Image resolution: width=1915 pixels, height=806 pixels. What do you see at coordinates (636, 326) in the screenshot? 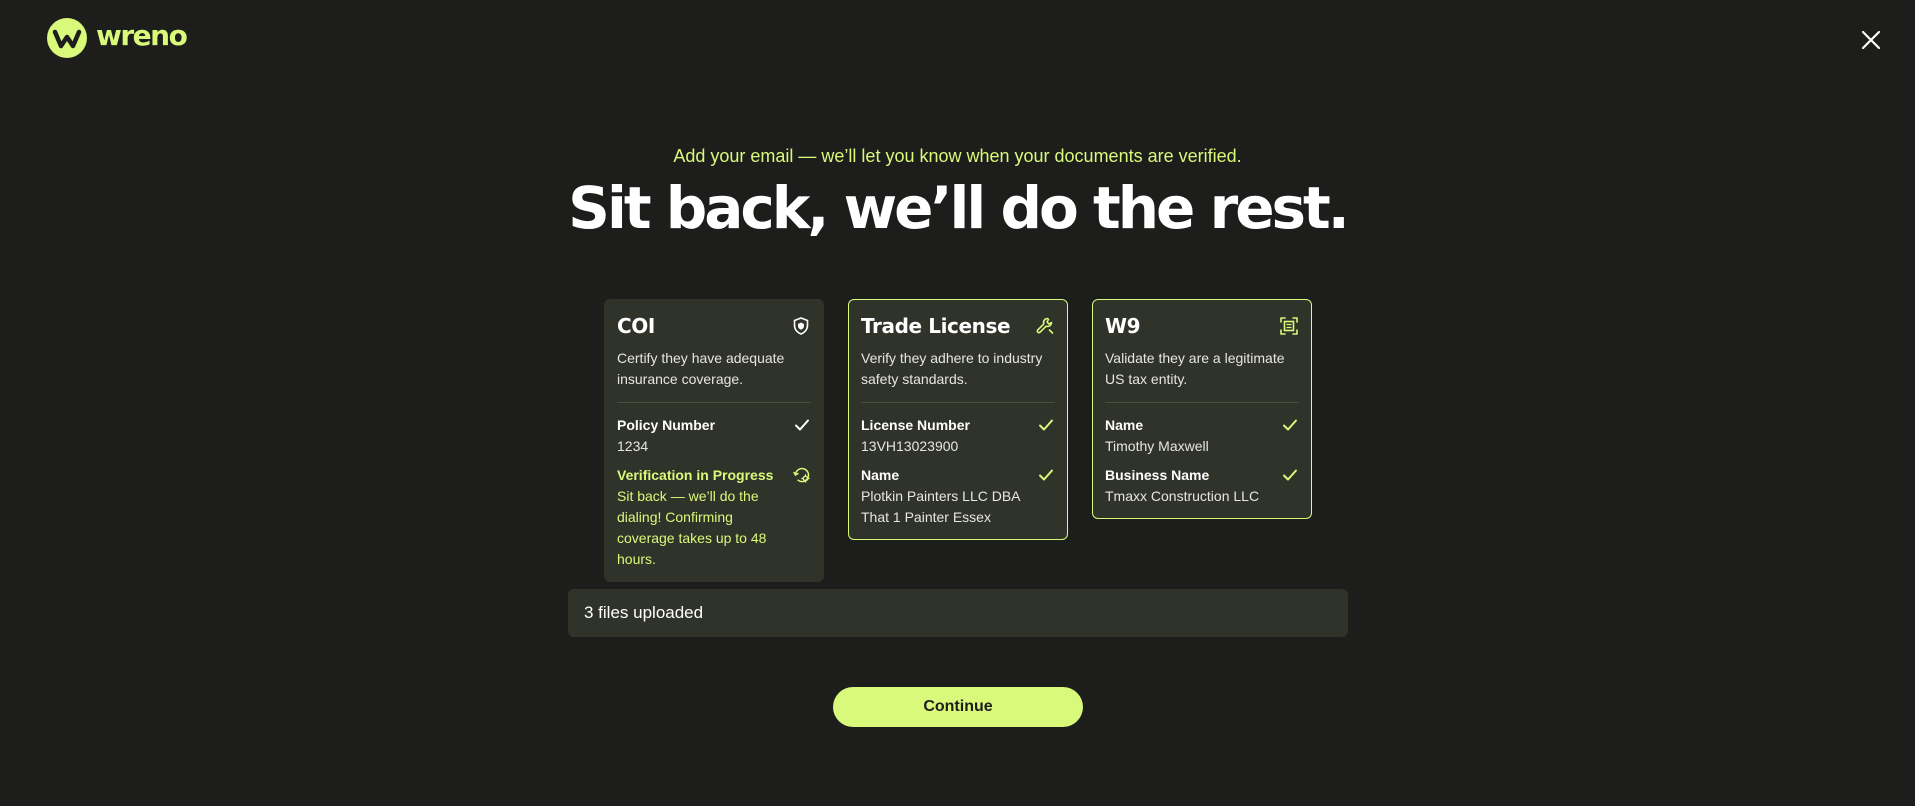
I see `card-title: COI` at bounding box center [636, 326].